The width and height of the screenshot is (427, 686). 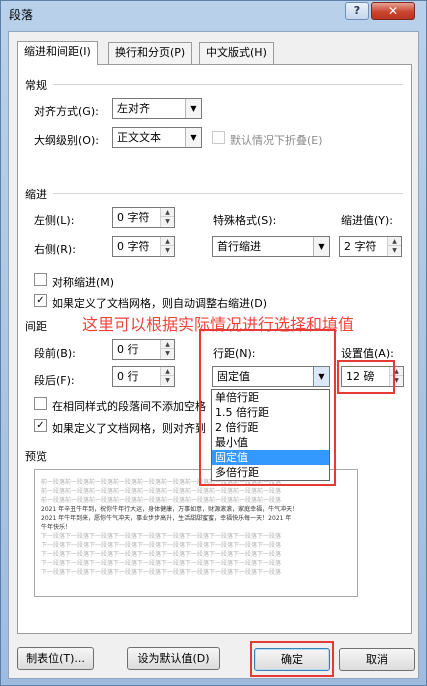 What do you see at coordinates (36, 456) in the screenshot?
I see `section-preview-title: 预览` at bounding box center [36, 456].